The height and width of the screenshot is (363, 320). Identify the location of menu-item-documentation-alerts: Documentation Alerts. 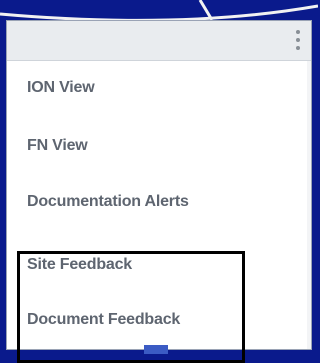
(108, 202).